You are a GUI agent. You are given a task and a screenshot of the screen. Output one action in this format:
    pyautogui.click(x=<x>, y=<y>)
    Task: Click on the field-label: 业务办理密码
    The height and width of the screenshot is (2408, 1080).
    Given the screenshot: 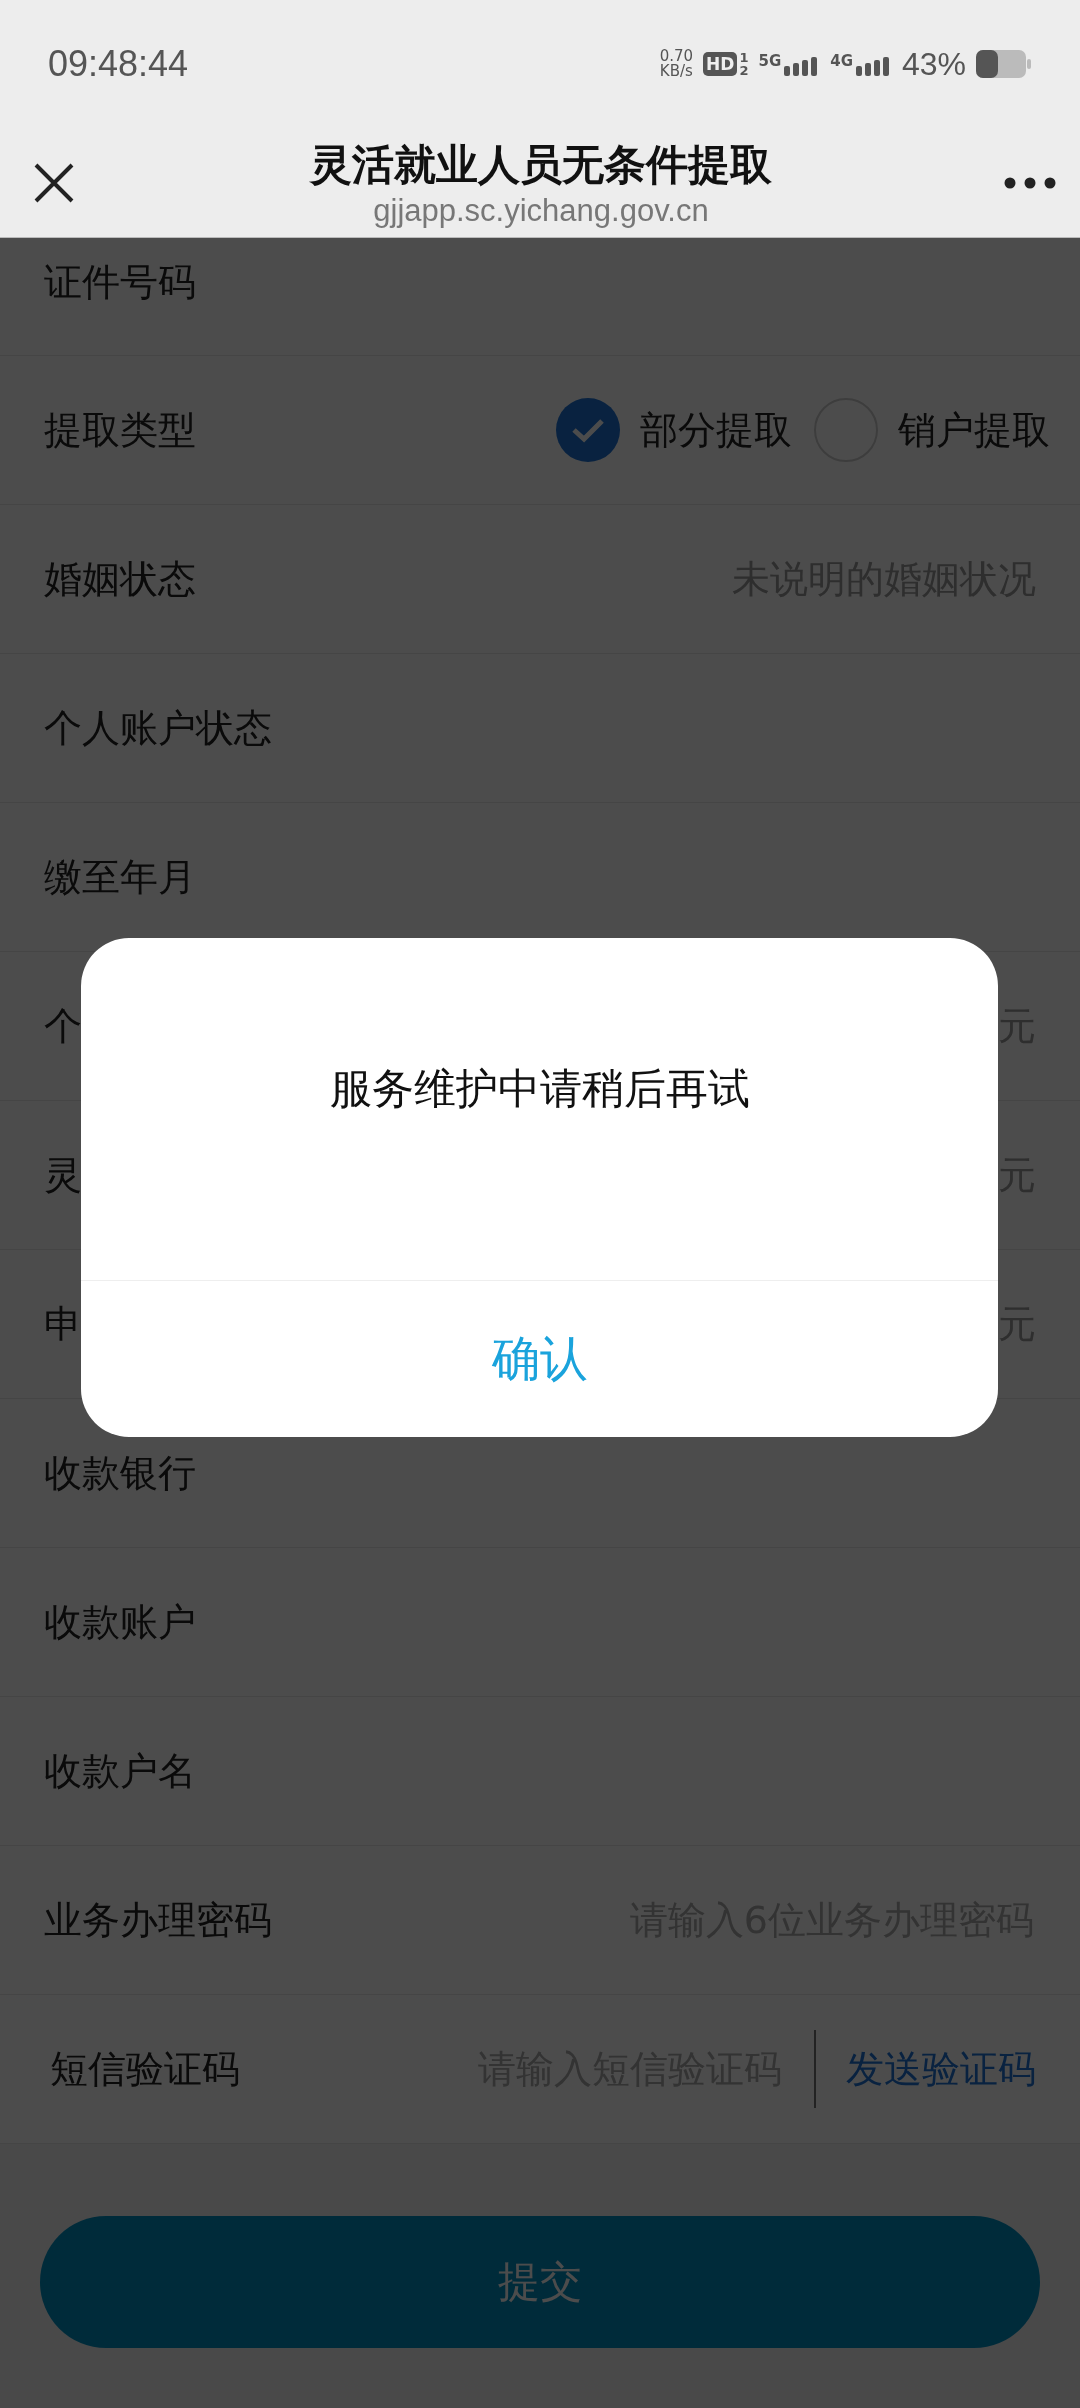 What is the action you would take?
    pyautogui.click(x=158, y=1920)
    